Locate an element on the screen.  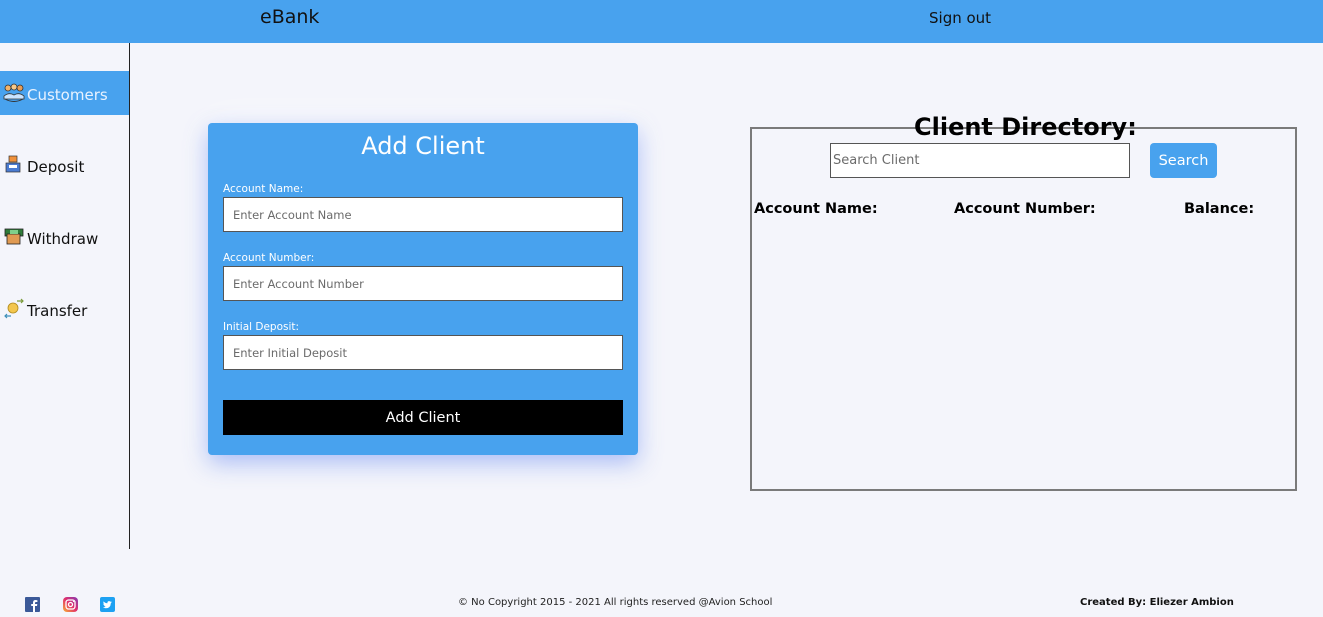
deposit-icon is located at coordinates (14, 165).